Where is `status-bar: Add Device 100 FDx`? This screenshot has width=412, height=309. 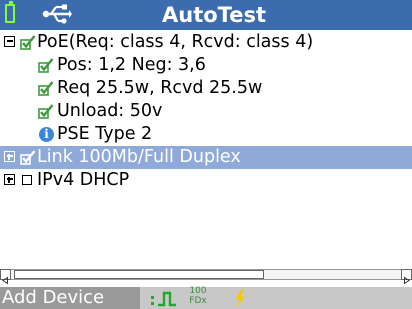
status-bar: Add Device 100 FDx is located at coordinates (206, 297).